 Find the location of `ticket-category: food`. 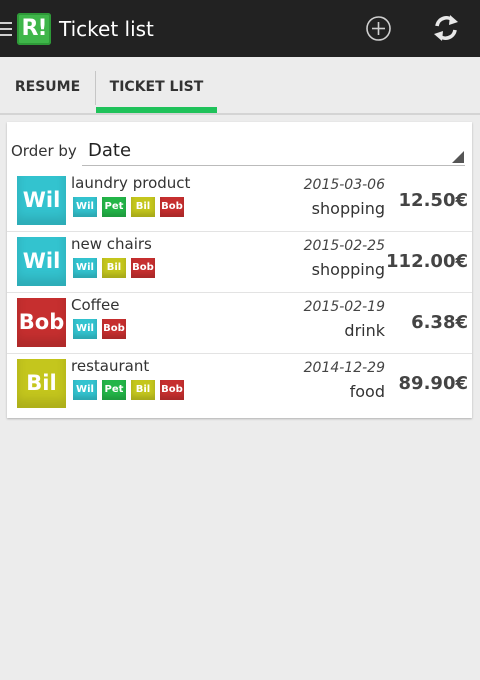

ticket-category: food is located at coordinates (367, 391).